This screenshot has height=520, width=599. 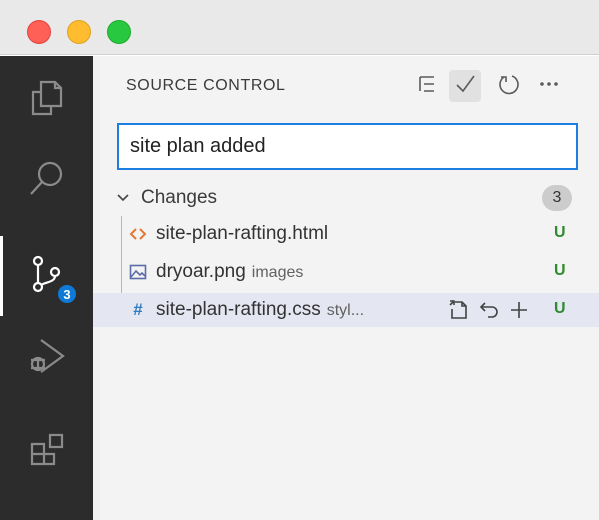 I want to click on activity-explorer, so click(x=46, y=100).